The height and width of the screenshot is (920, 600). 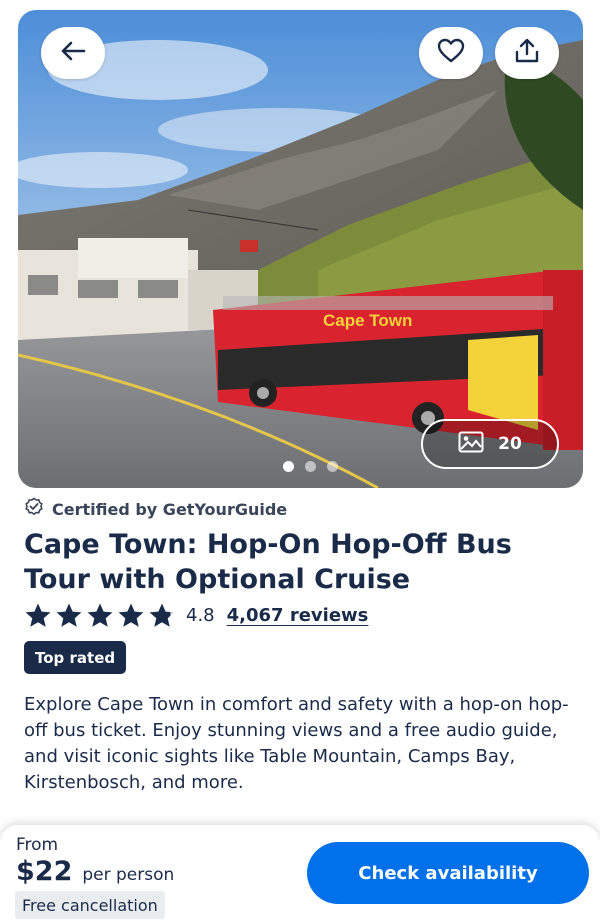 What do you see at coordinates (298, 615) in the screenshot?
I see `reviews-link: 4,067 reviews` at bounding box center [298, 615].